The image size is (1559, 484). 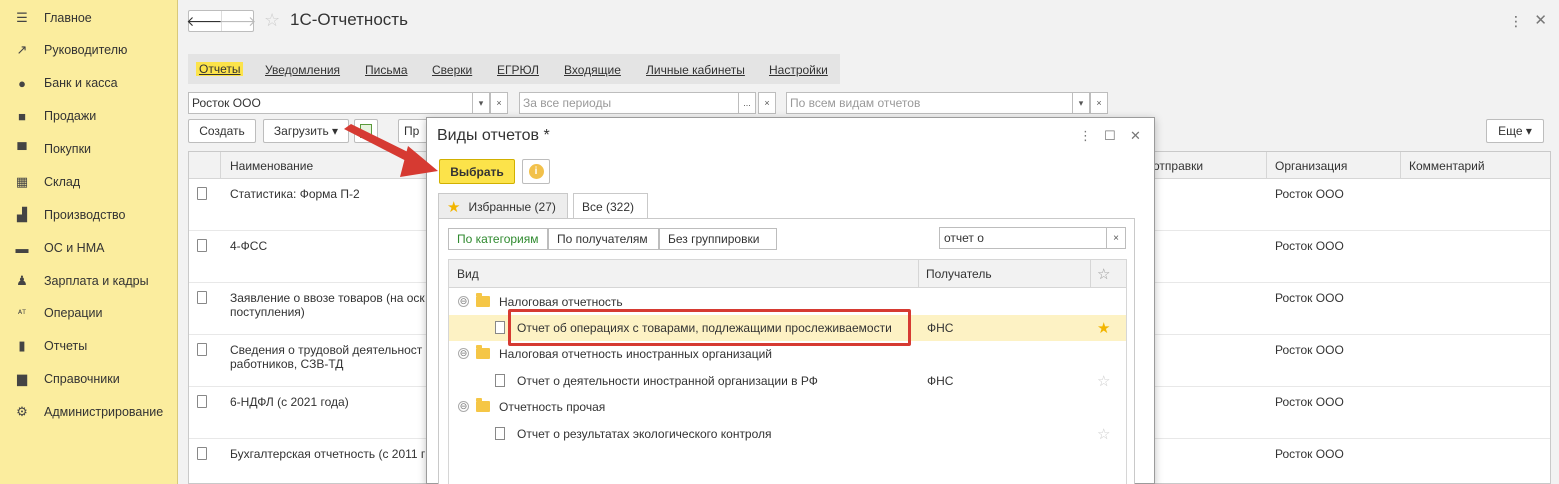 I want to click on tab-egrul: ЕГРЮЛ, so click(x=518, y=70).